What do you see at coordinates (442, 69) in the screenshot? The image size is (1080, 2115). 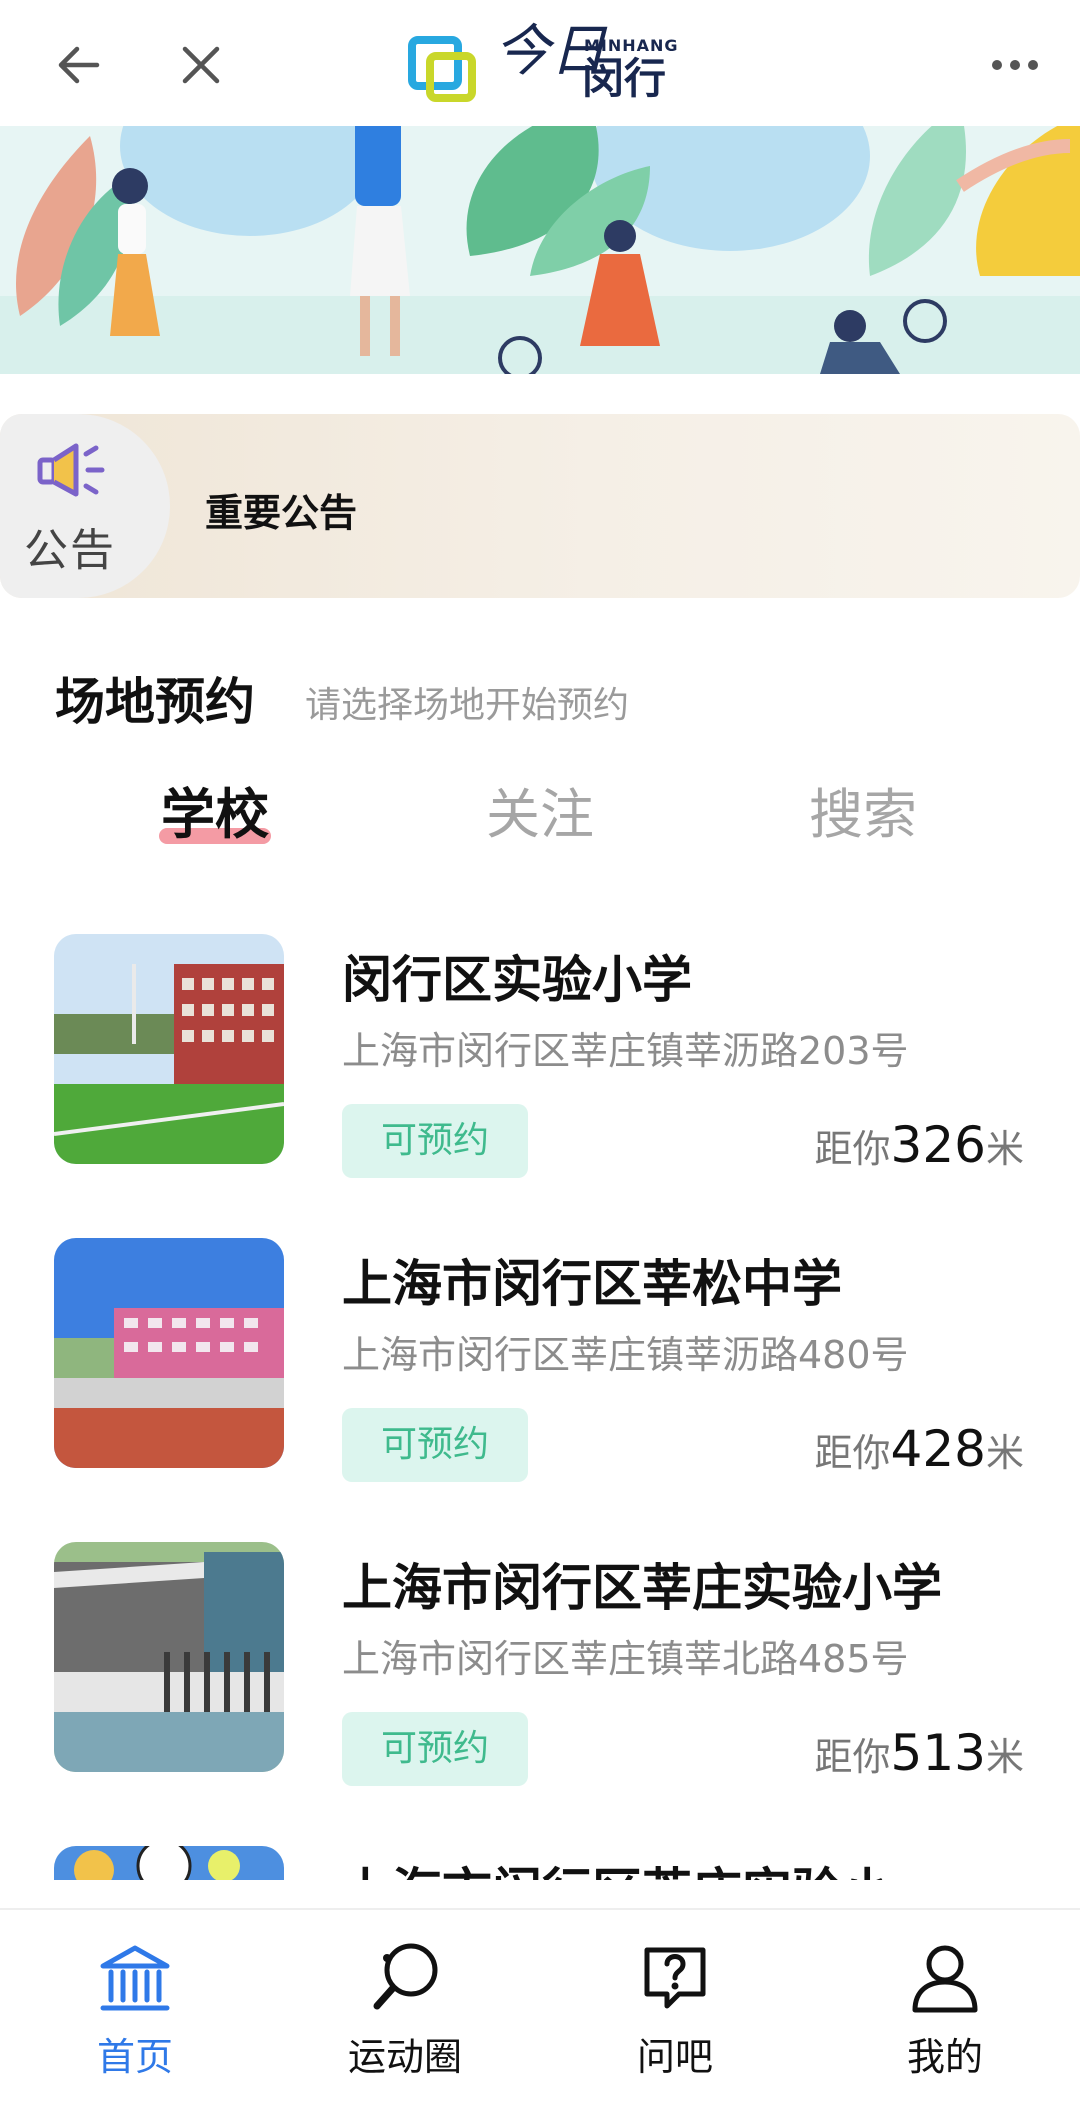 I see `logo-mark-icon` at bounding box center [442, 69].